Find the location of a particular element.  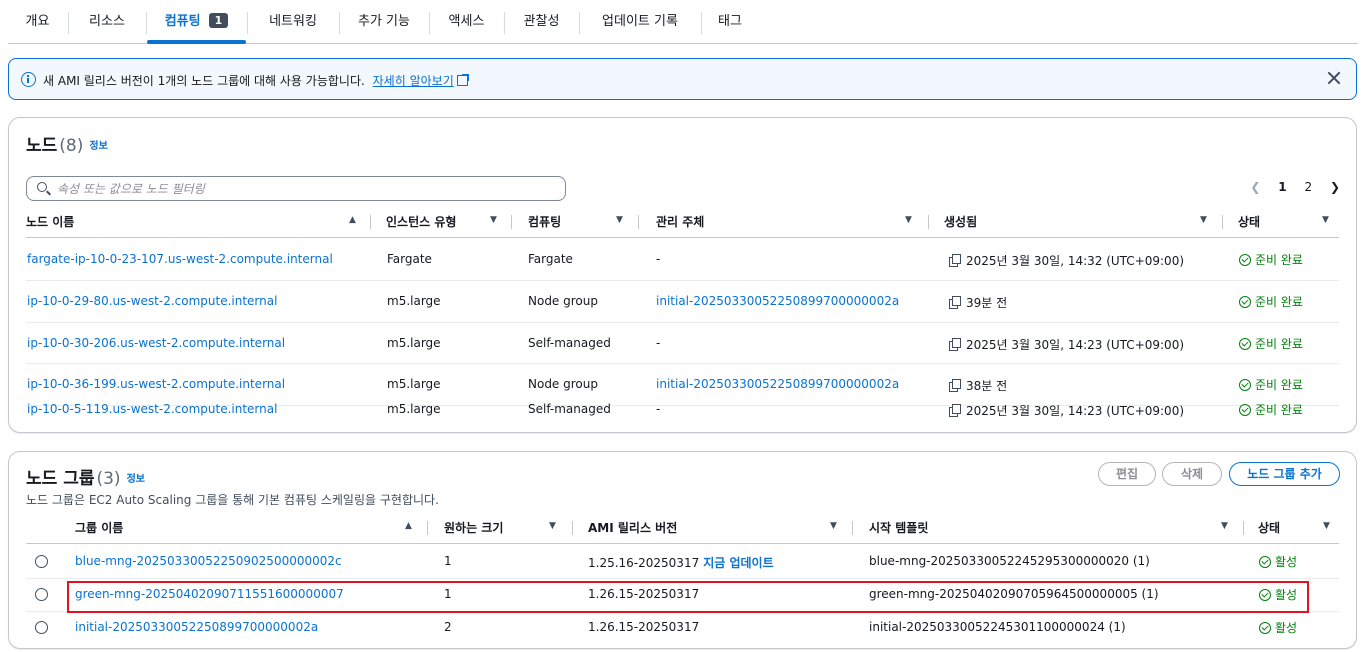

desired-size: 1 is located at coordinates (448, 594).